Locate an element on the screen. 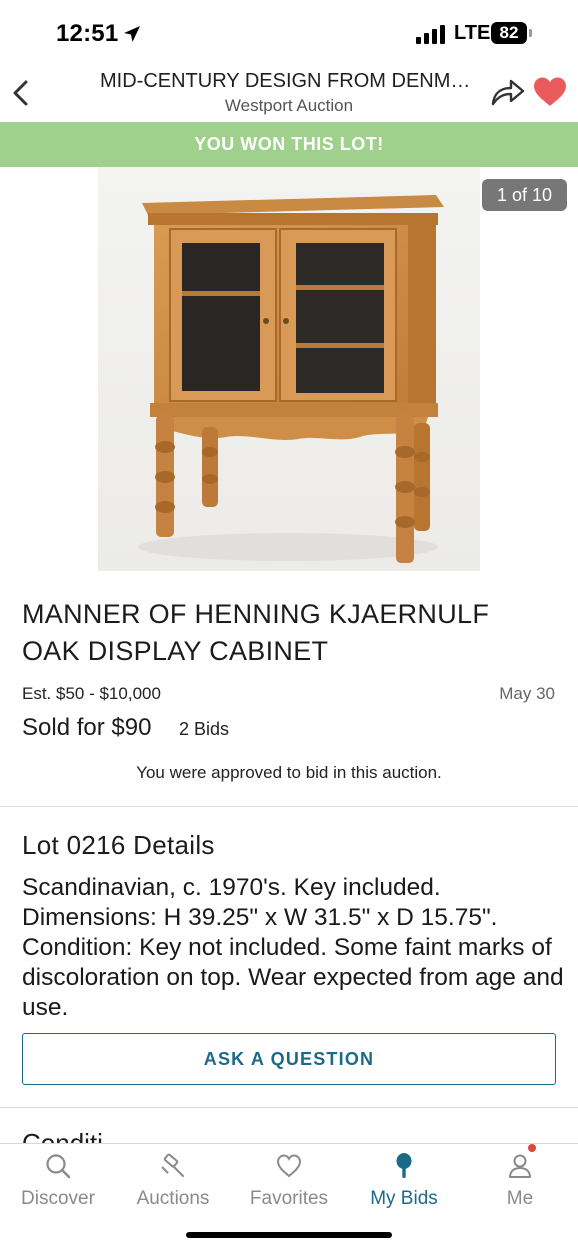 The height and width of the screenshot is (1251, 578). tab-label: My Bids is located at coordinates (404, 1198).